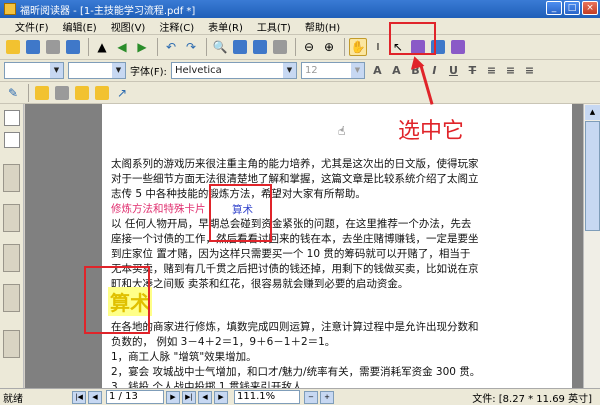 This screenshot has width=600, height=405. I want to click on last-page-button: ▶|, so click(189, 397).